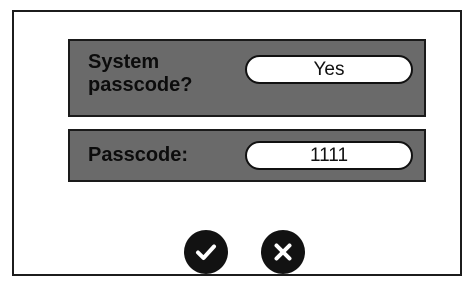  What do you see at coordinates (138, 155) in the screenshot?
I see `passcode-label: Passcode:` at bounding box center [138, 155].